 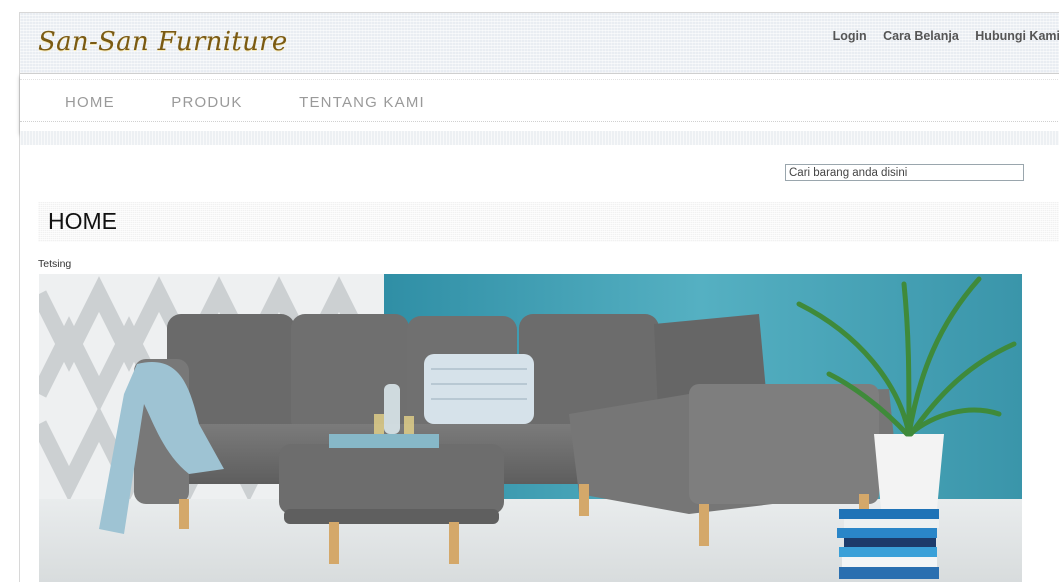 I want to click on page-title: HOME, so click(x=82, y=221).